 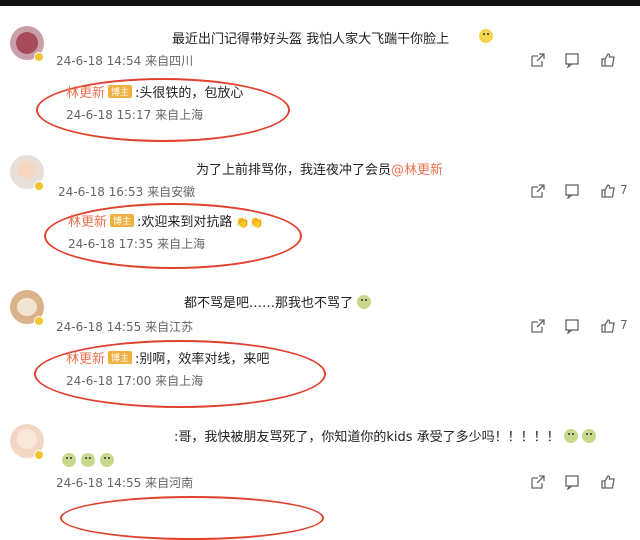 What do you see at coordinates (154, 102) in the screenshot?
I see `reply-block: 林更新 博主:头很铁的，包放心 24-6-18 15:17 来自上海` at bounding box center [154, 102].